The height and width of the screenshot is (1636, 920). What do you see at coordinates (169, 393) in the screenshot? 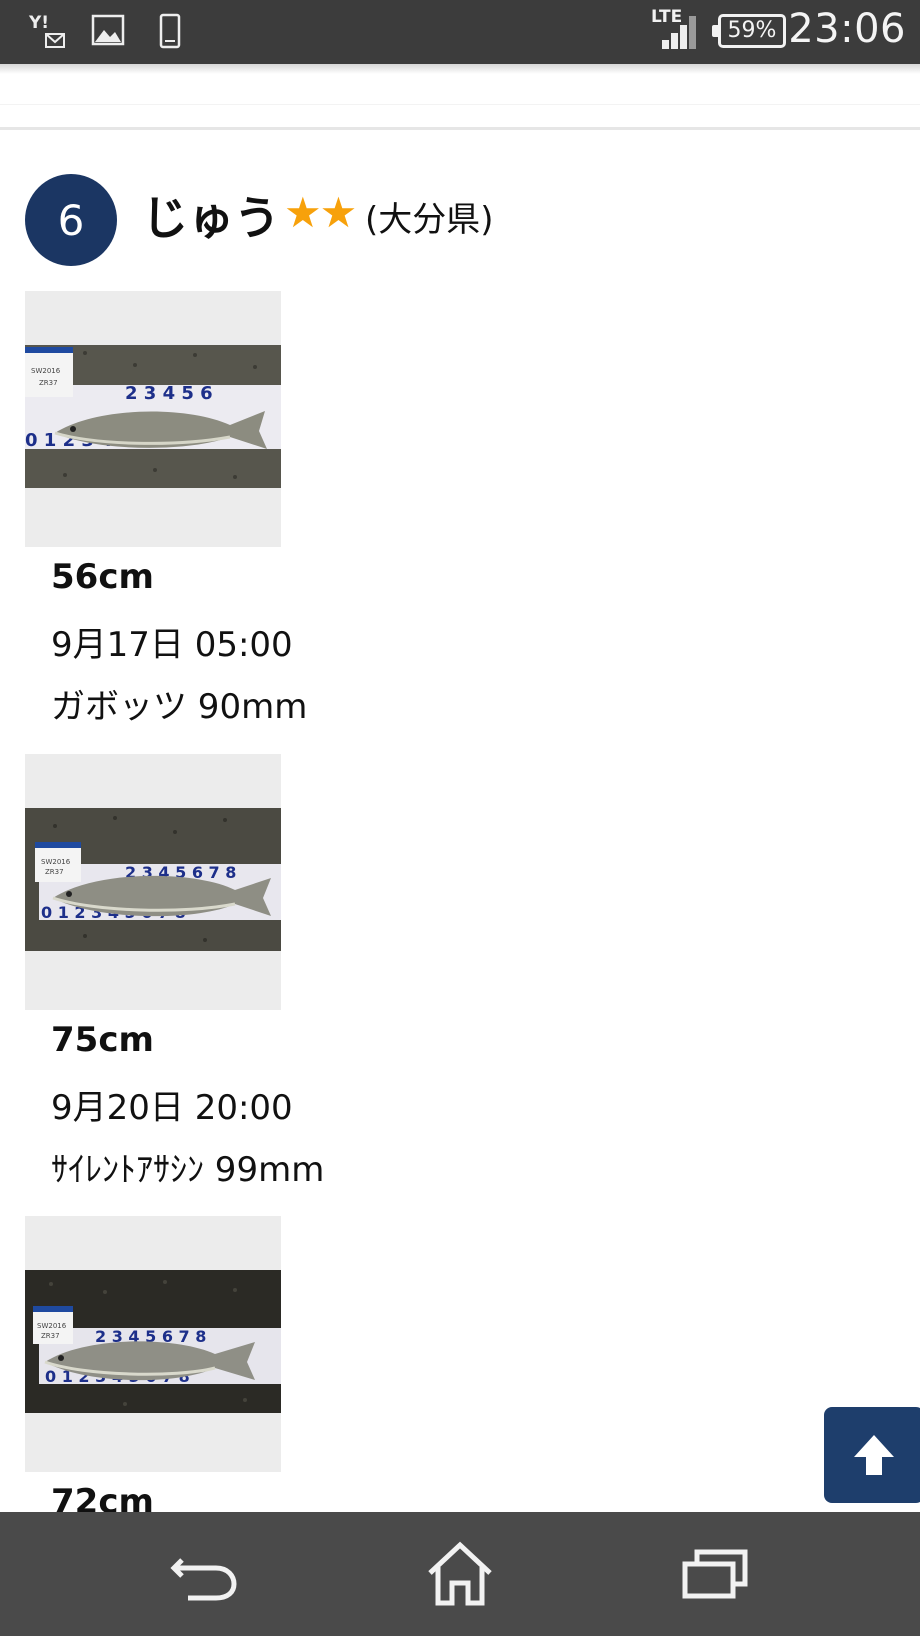
I see `svg-text: 2 3 4 5 6` at bounding box center [169, 393].